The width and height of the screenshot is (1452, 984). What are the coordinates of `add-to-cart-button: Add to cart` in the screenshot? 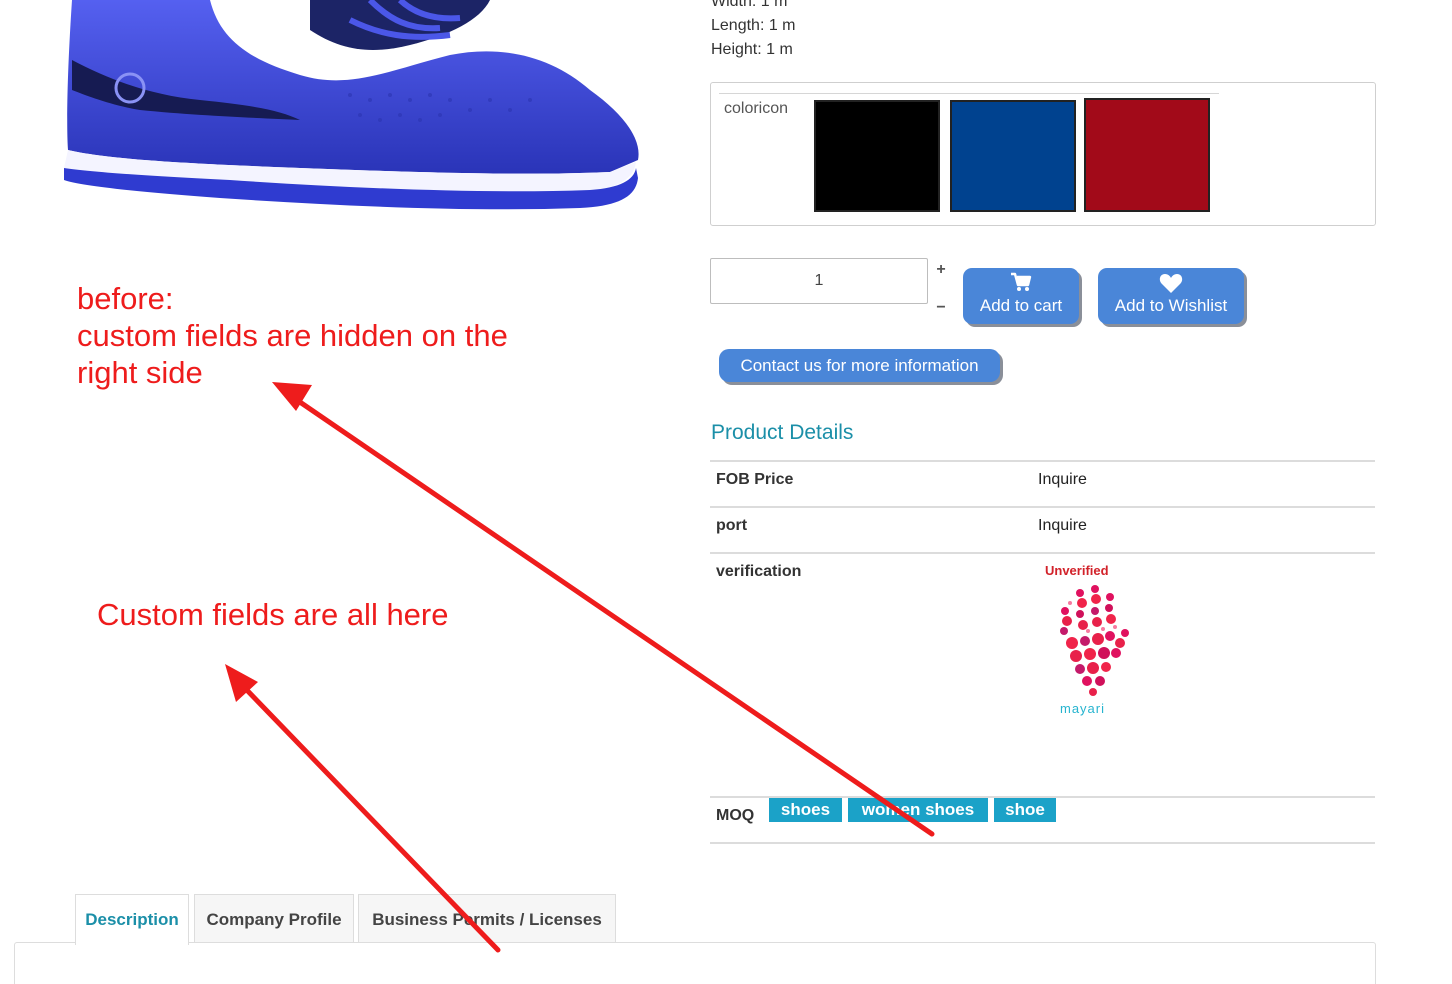 It's located at (1021, 296).